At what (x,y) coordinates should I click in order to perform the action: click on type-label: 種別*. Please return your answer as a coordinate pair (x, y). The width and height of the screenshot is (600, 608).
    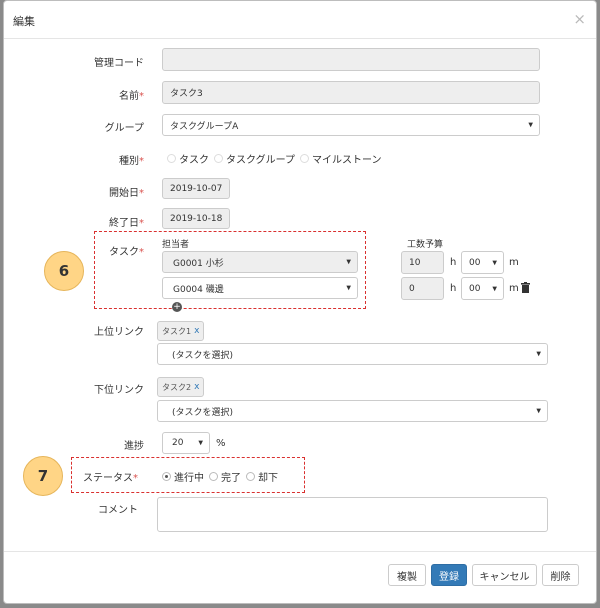
    Looking at the image, I should click on (131, 161).